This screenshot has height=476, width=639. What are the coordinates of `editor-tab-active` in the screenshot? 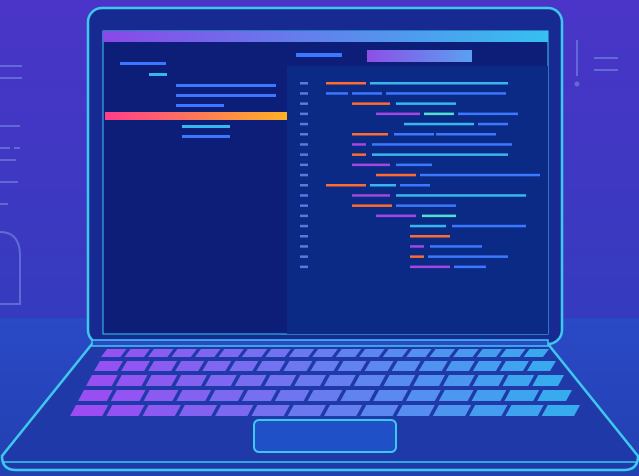 It's located at (419, 56).